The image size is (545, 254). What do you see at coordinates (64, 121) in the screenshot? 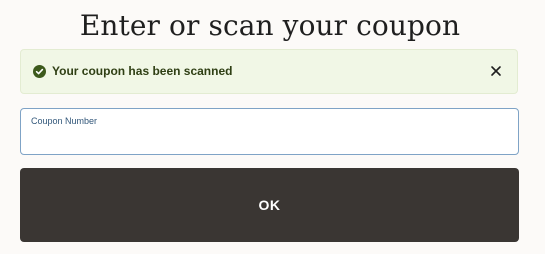
I see `coupon-number-label: Coupon Number` at bounding box center [64, 121].